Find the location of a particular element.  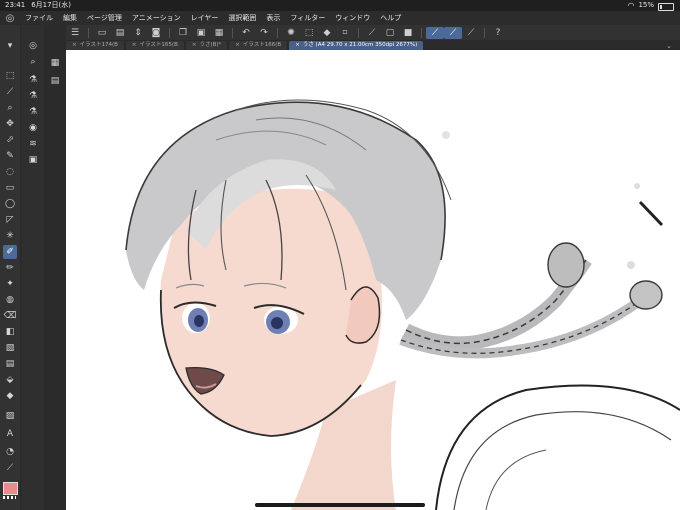

pencil-icon: ✏ is located at coordinates (10, 268).